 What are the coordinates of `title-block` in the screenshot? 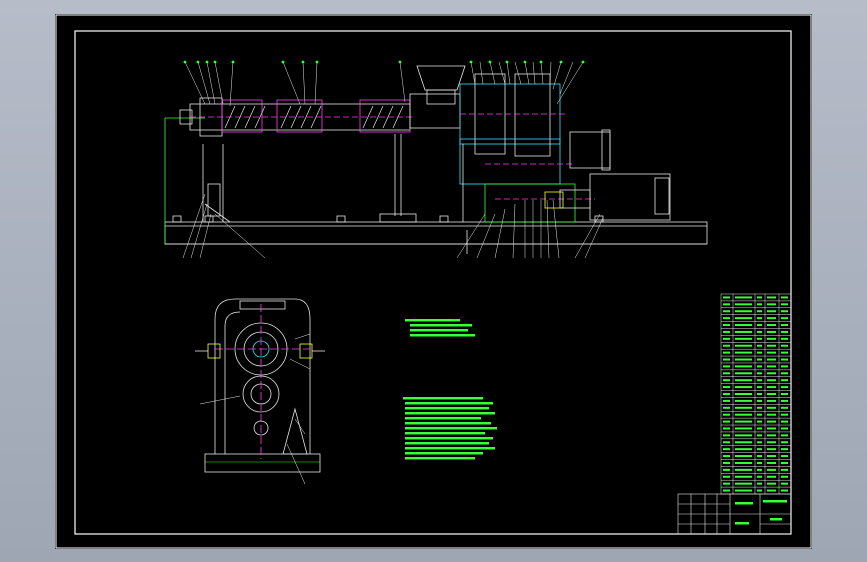 It's located at (734, 514).